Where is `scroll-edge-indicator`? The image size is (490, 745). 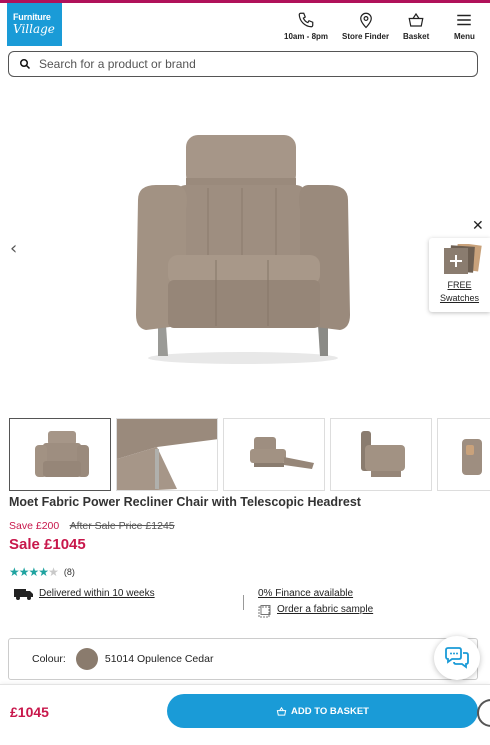 scroll-edge-indicator is located at coordinates (483, 713).